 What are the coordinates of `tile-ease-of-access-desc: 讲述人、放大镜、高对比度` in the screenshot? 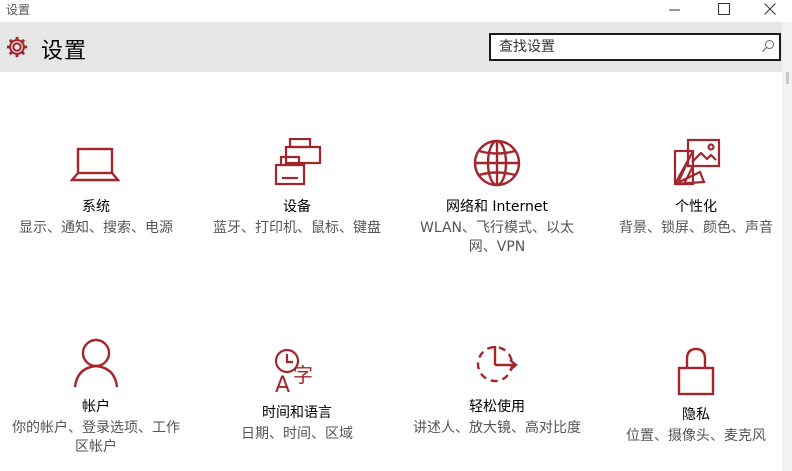 It's located at (497, 428).